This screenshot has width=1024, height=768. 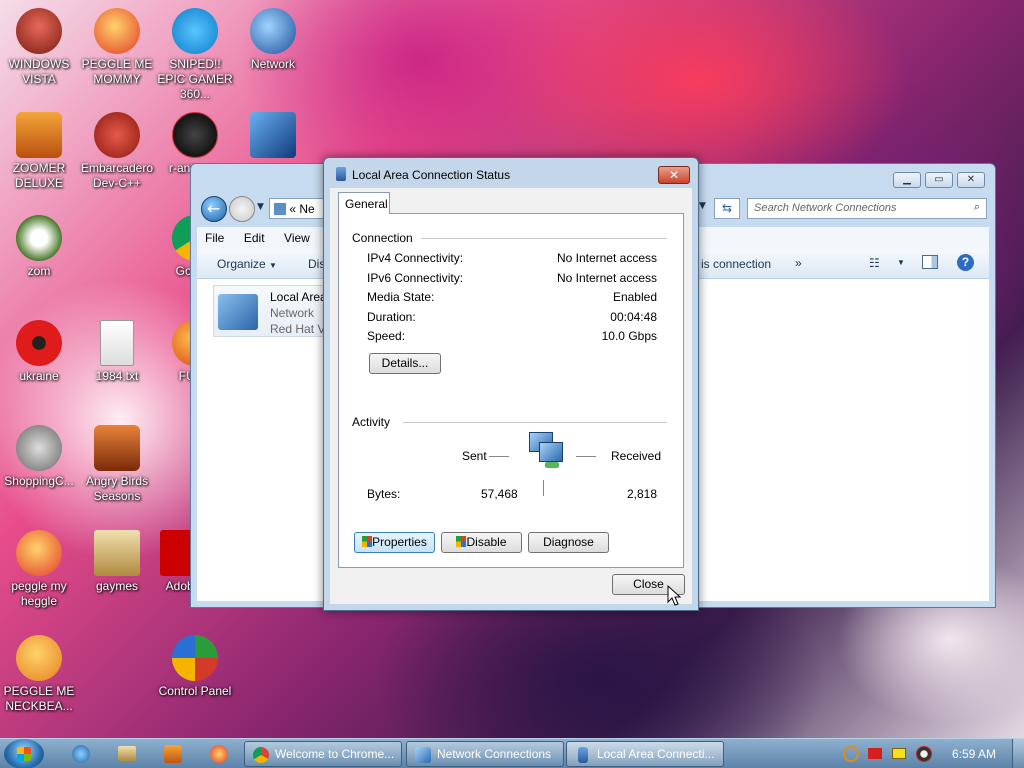 What do you see at coordinates (394, 542) in the screenshot?
I see `properties-button: Properties` at bounding box center [394, 542].